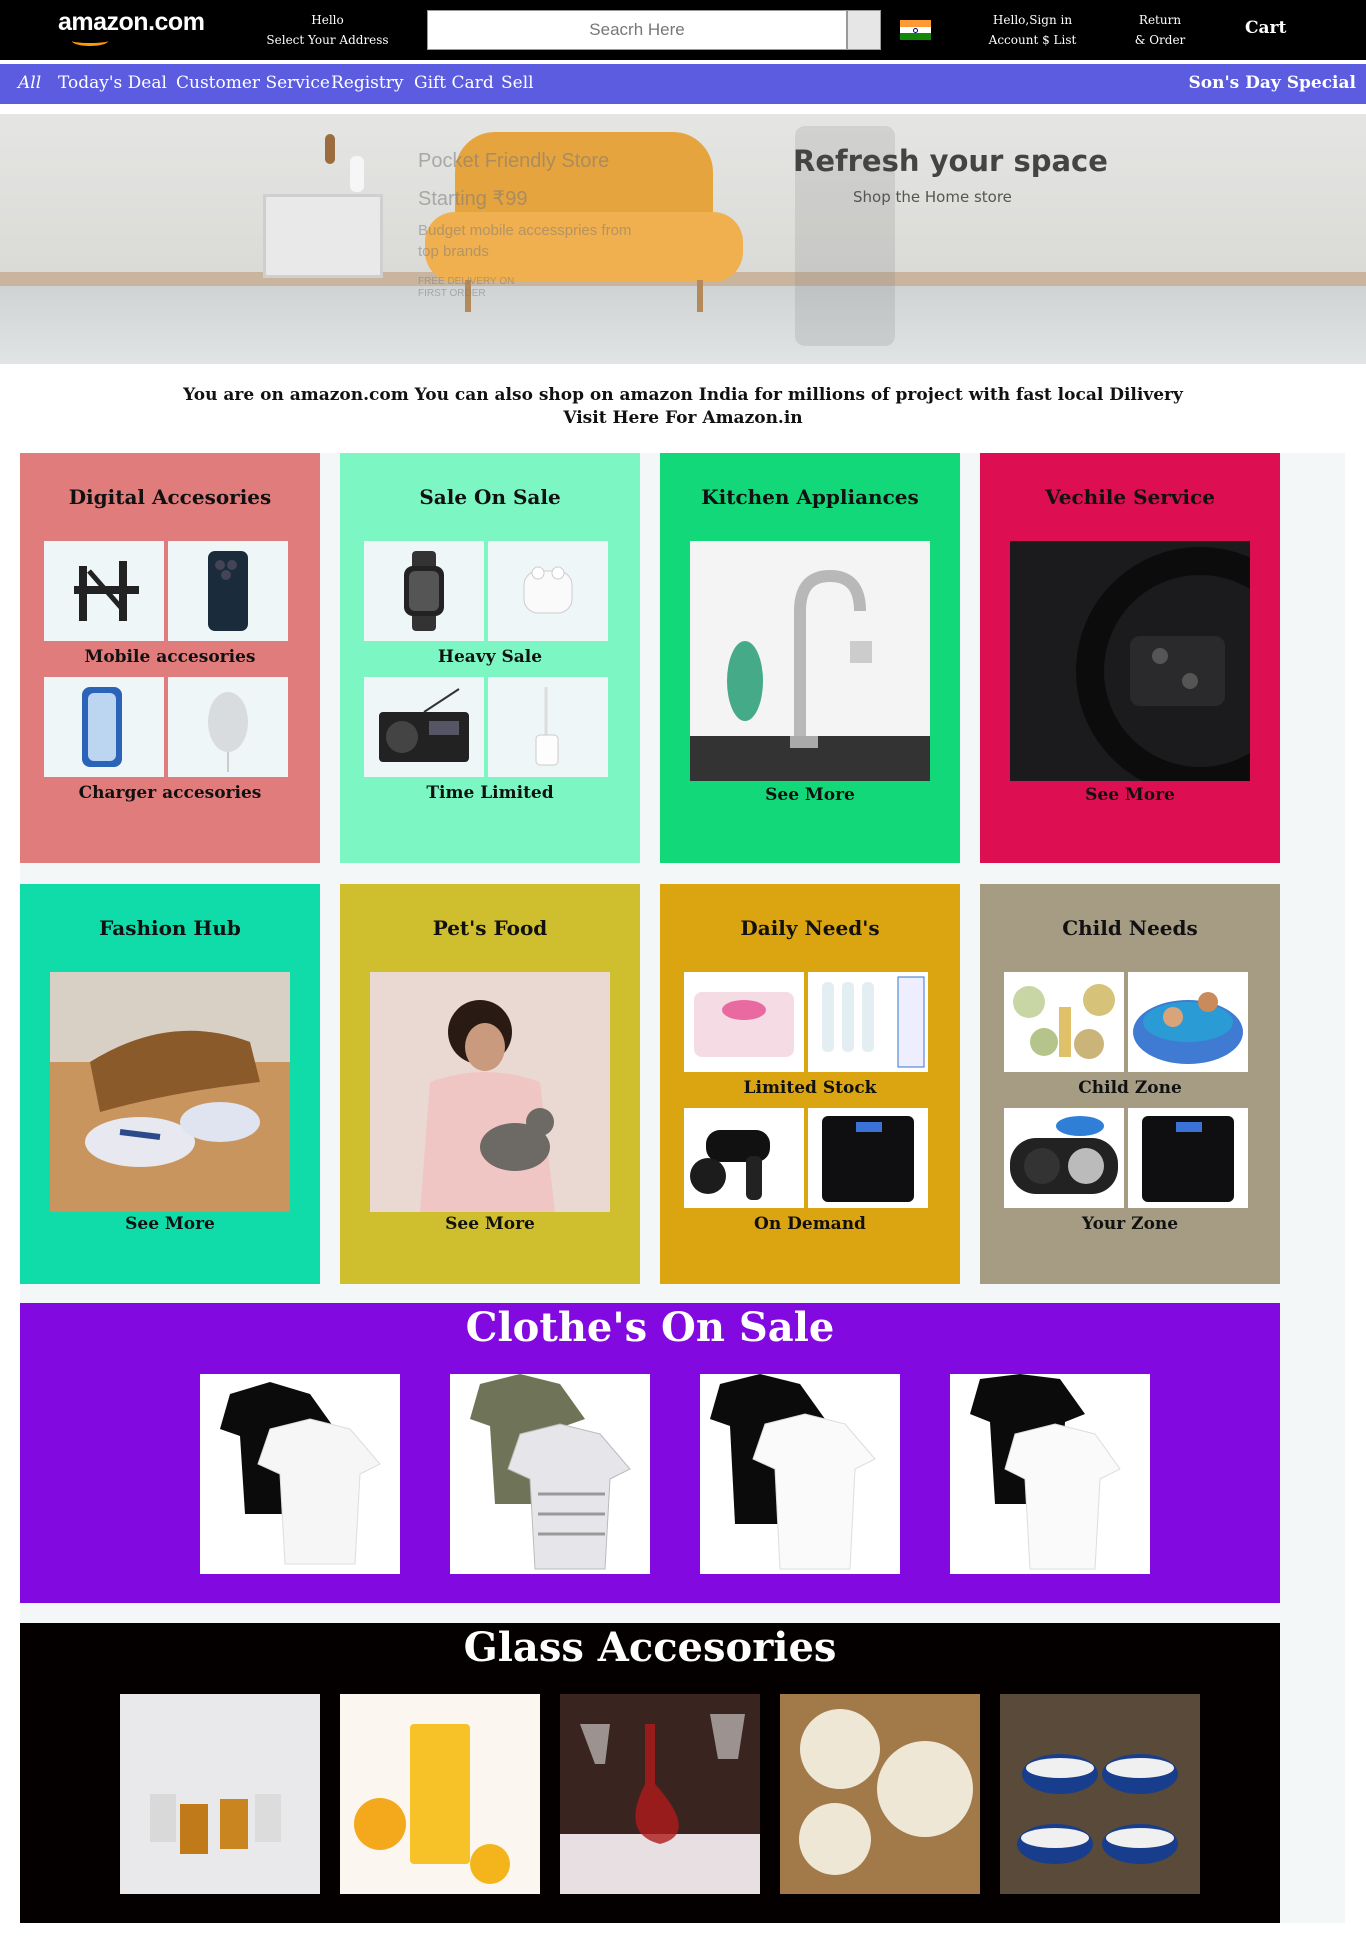  Describe the element at coordinates (327, 40) in the screenshot. I see `address-label: Select Your Address` at that location.